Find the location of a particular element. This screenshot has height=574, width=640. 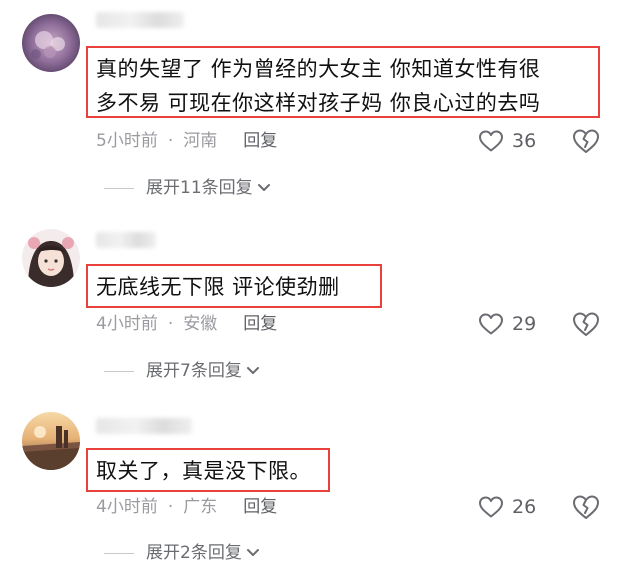

like-button: 29 is located at coordinates (507, 324).